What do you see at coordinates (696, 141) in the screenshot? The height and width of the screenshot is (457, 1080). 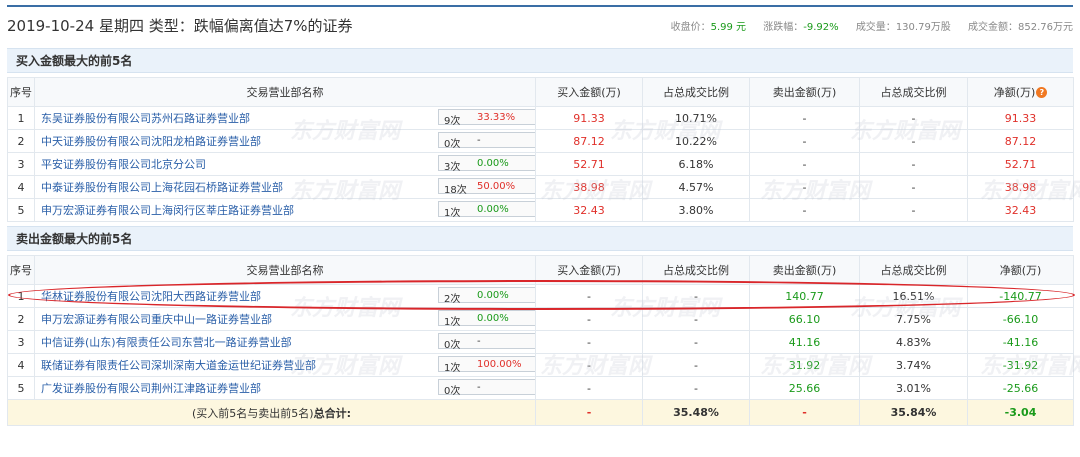 I see `row-buy-ratio: 10.22%` at bounding box center [696, 141].